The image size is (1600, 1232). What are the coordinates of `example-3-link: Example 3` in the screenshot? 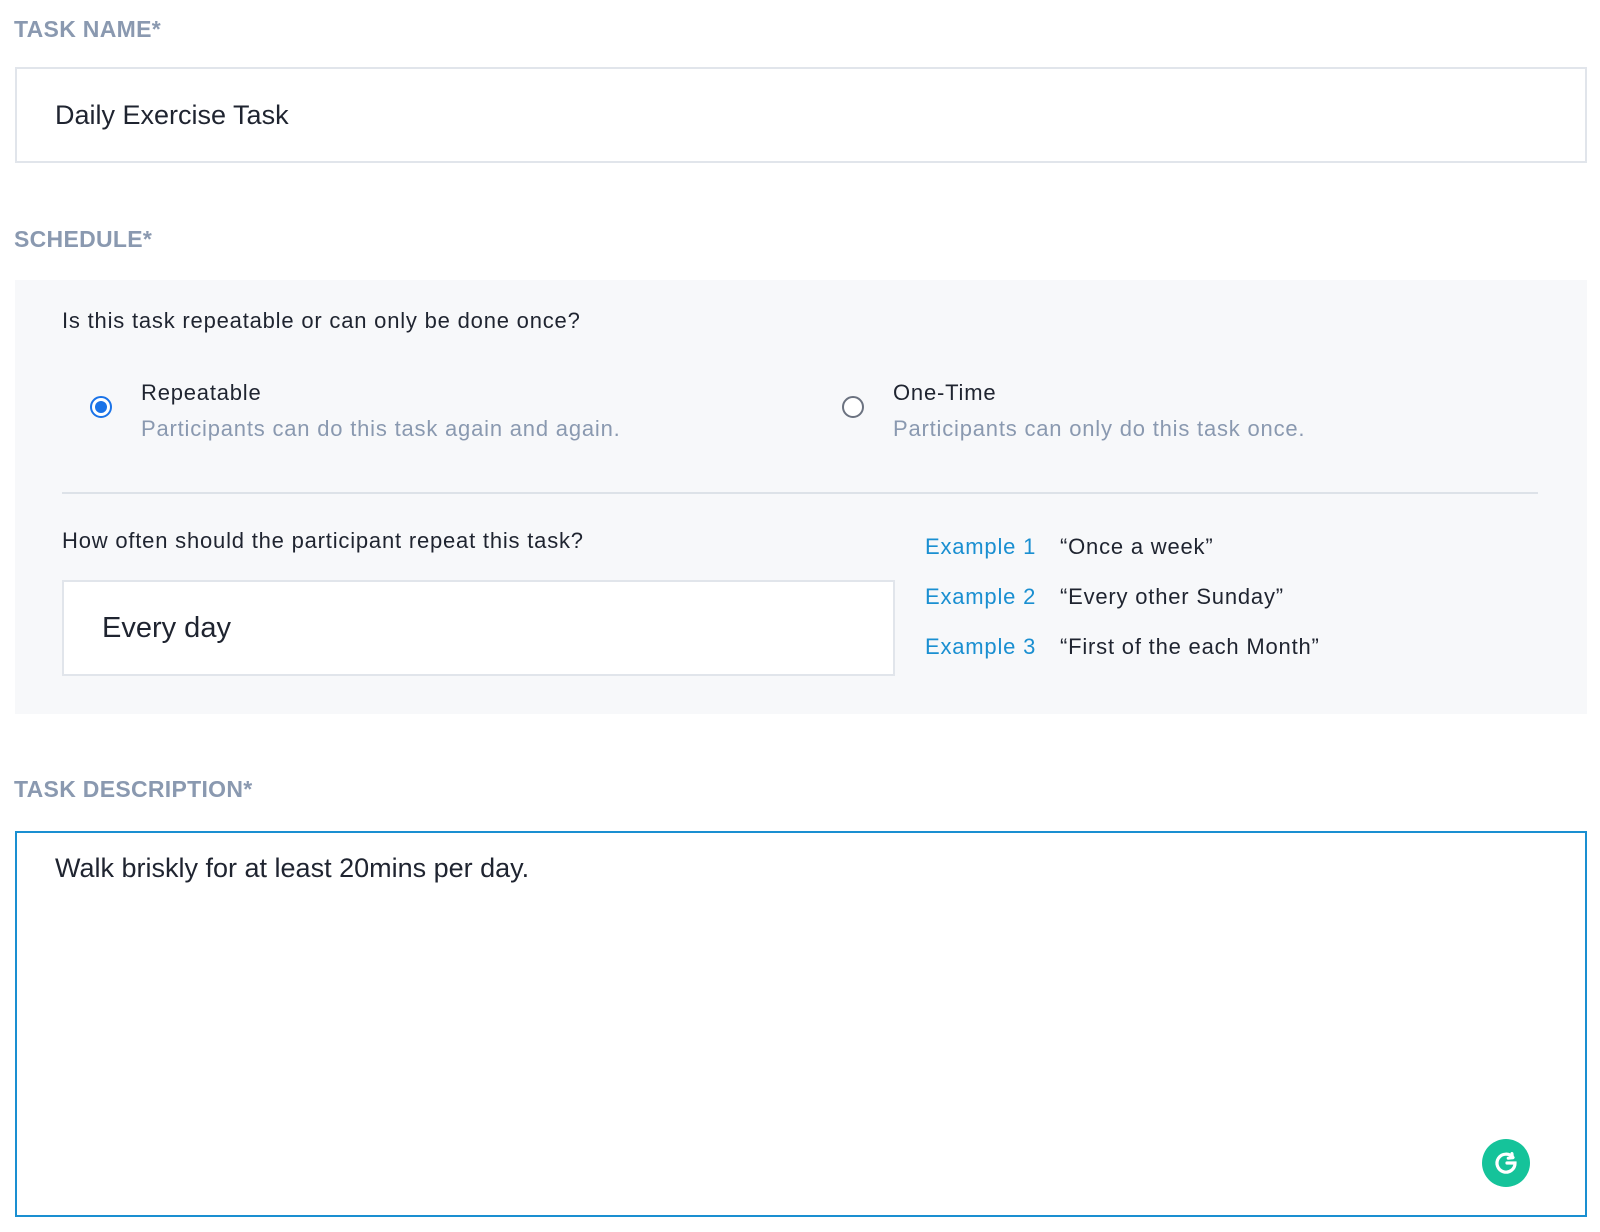 It's located at (992, 647).